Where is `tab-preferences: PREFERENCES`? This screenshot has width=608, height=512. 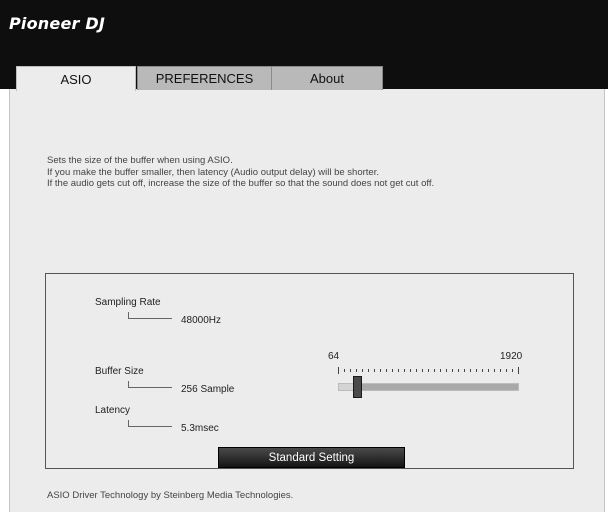 tab-preferences: PREFERENCES is located at coordinates (204, 78).